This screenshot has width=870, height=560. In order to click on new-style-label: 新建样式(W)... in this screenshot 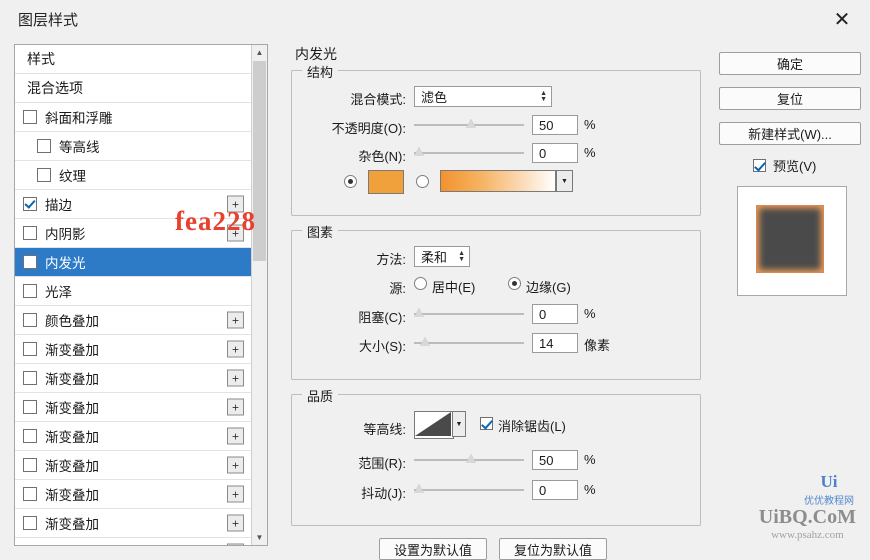, I will do `click(790, 134)`.